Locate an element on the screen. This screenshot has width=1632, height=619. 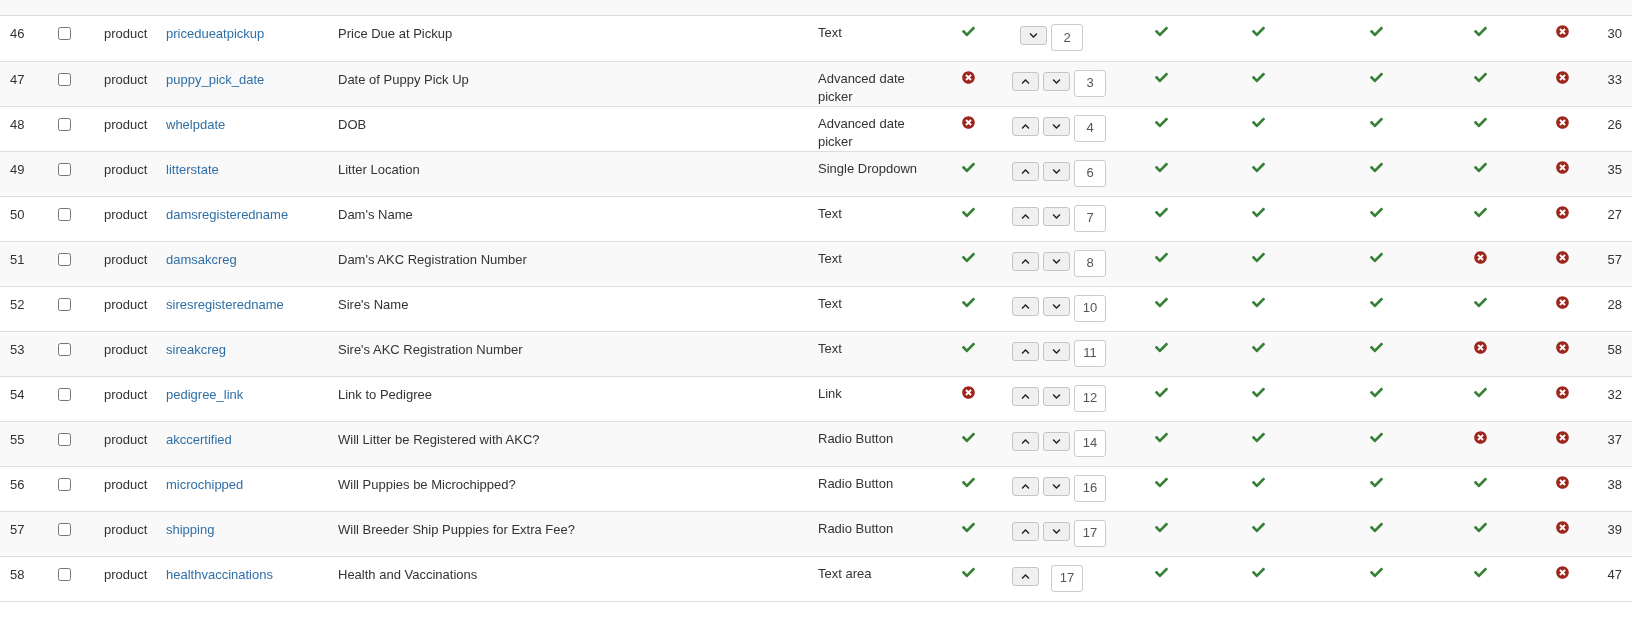
field-name-link: microchipped is located at coordinates (205, 484).